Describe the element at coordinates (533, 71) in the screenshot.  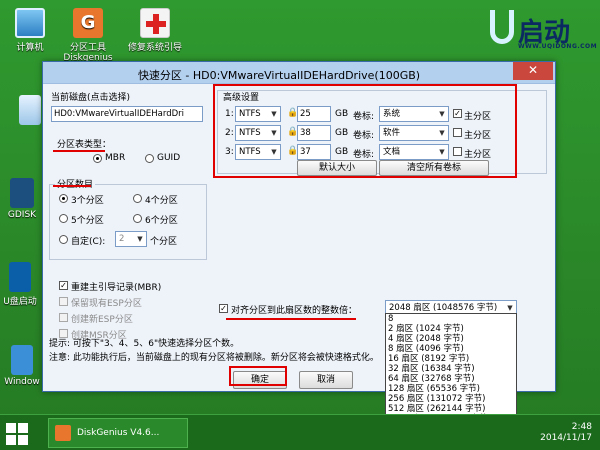
I see `close-button: ✕` at that location.